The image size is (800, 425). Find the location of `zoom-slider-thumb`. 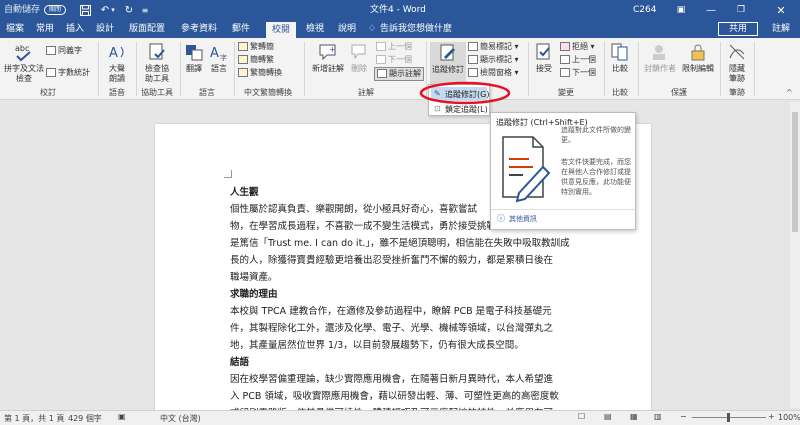

zoom-slider-thumb is located at coordinates (728, 417).